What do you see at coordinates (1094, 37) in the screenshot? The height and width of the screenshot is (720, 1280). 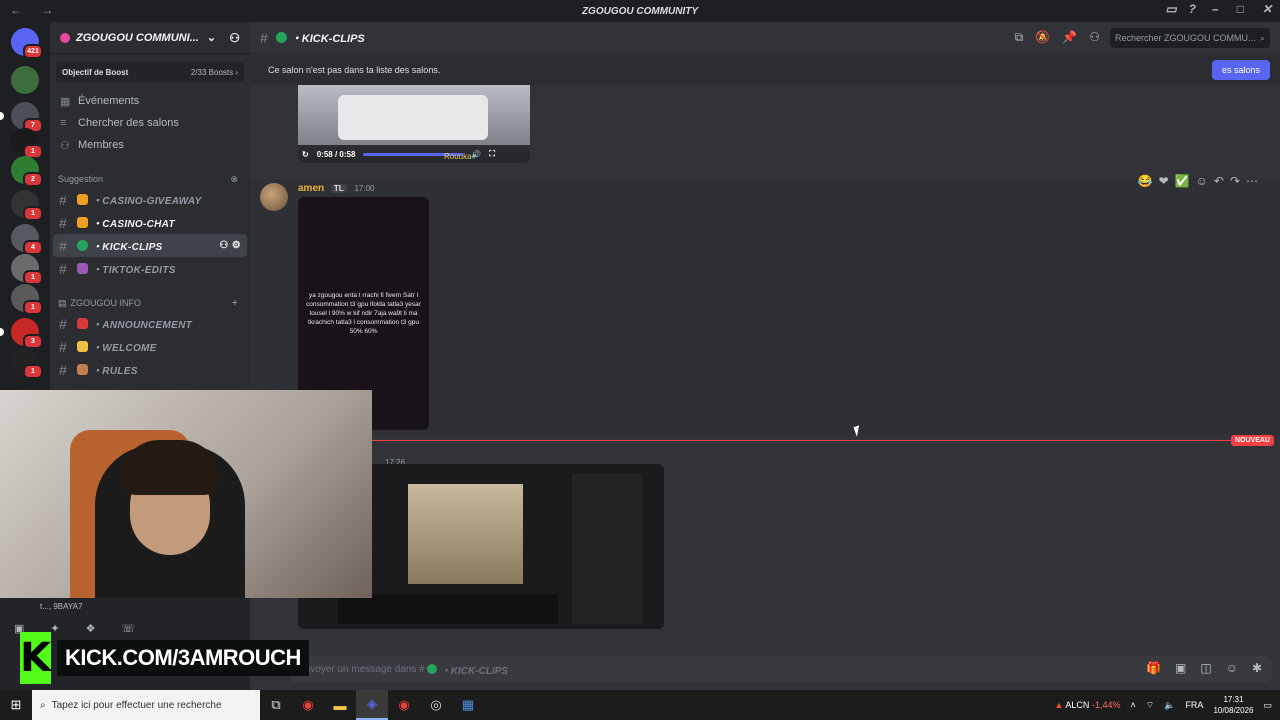 I see `member-list-icon: ⚇` at bounding box center [1094, 37].